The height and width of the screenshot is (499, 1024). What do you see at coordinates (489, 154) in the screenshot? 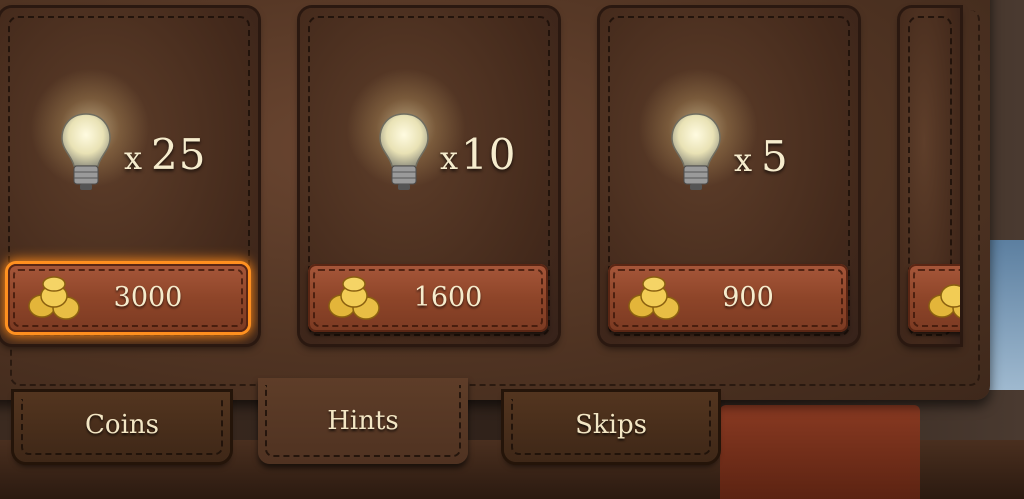
I see `quantity-value: 10` at bounding box center [489, 154].